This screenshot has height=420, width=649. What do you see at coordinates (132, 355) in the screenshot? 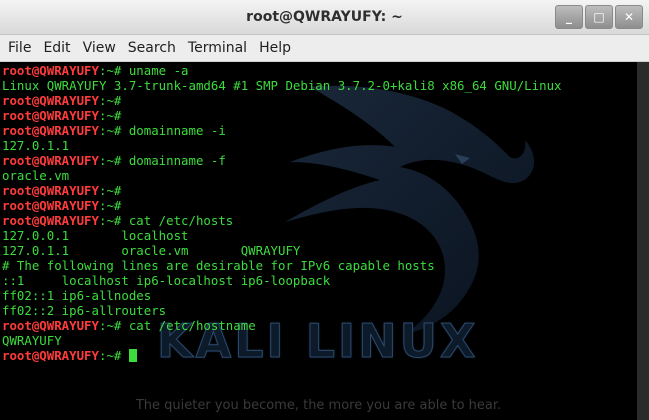
I see `text-cursor` at bounding box center [132, 355].